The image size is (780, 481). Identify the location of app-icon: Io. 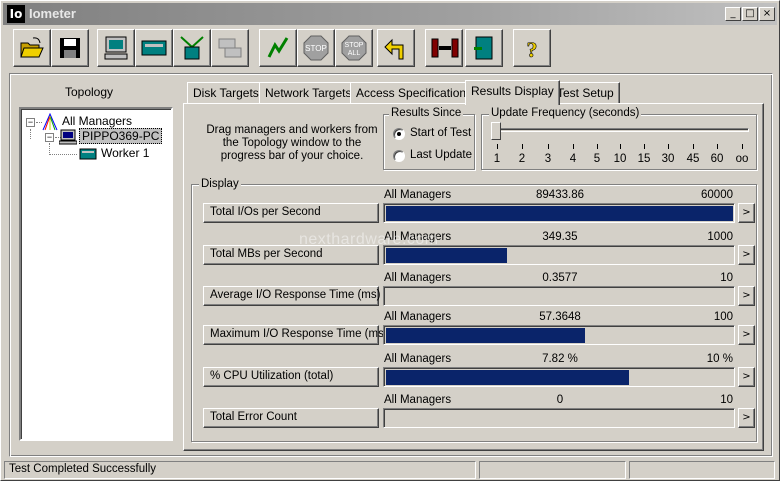
(16, 14).